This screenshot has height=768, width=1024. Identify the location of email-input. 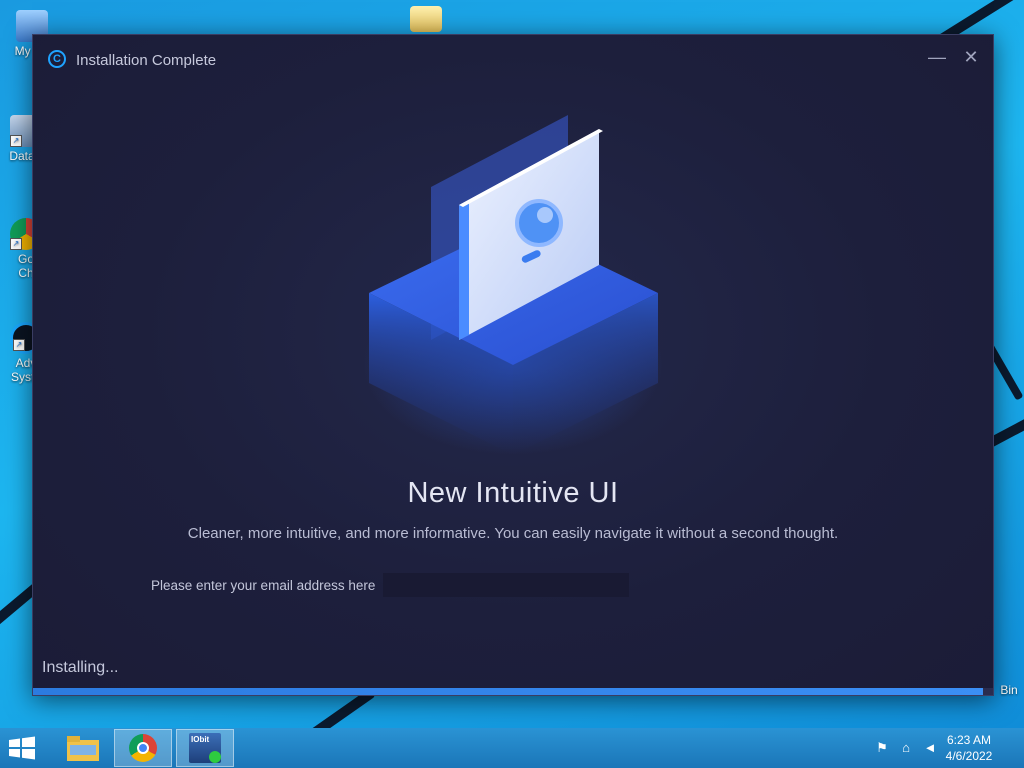
(506, 585).